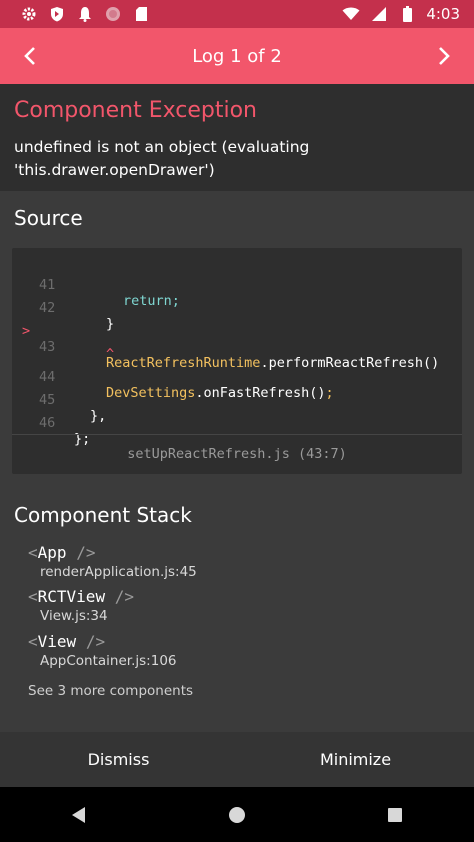 This screenshot has width=474, height=842. I want to click on component-name-row: <View />, so click(102, 641).